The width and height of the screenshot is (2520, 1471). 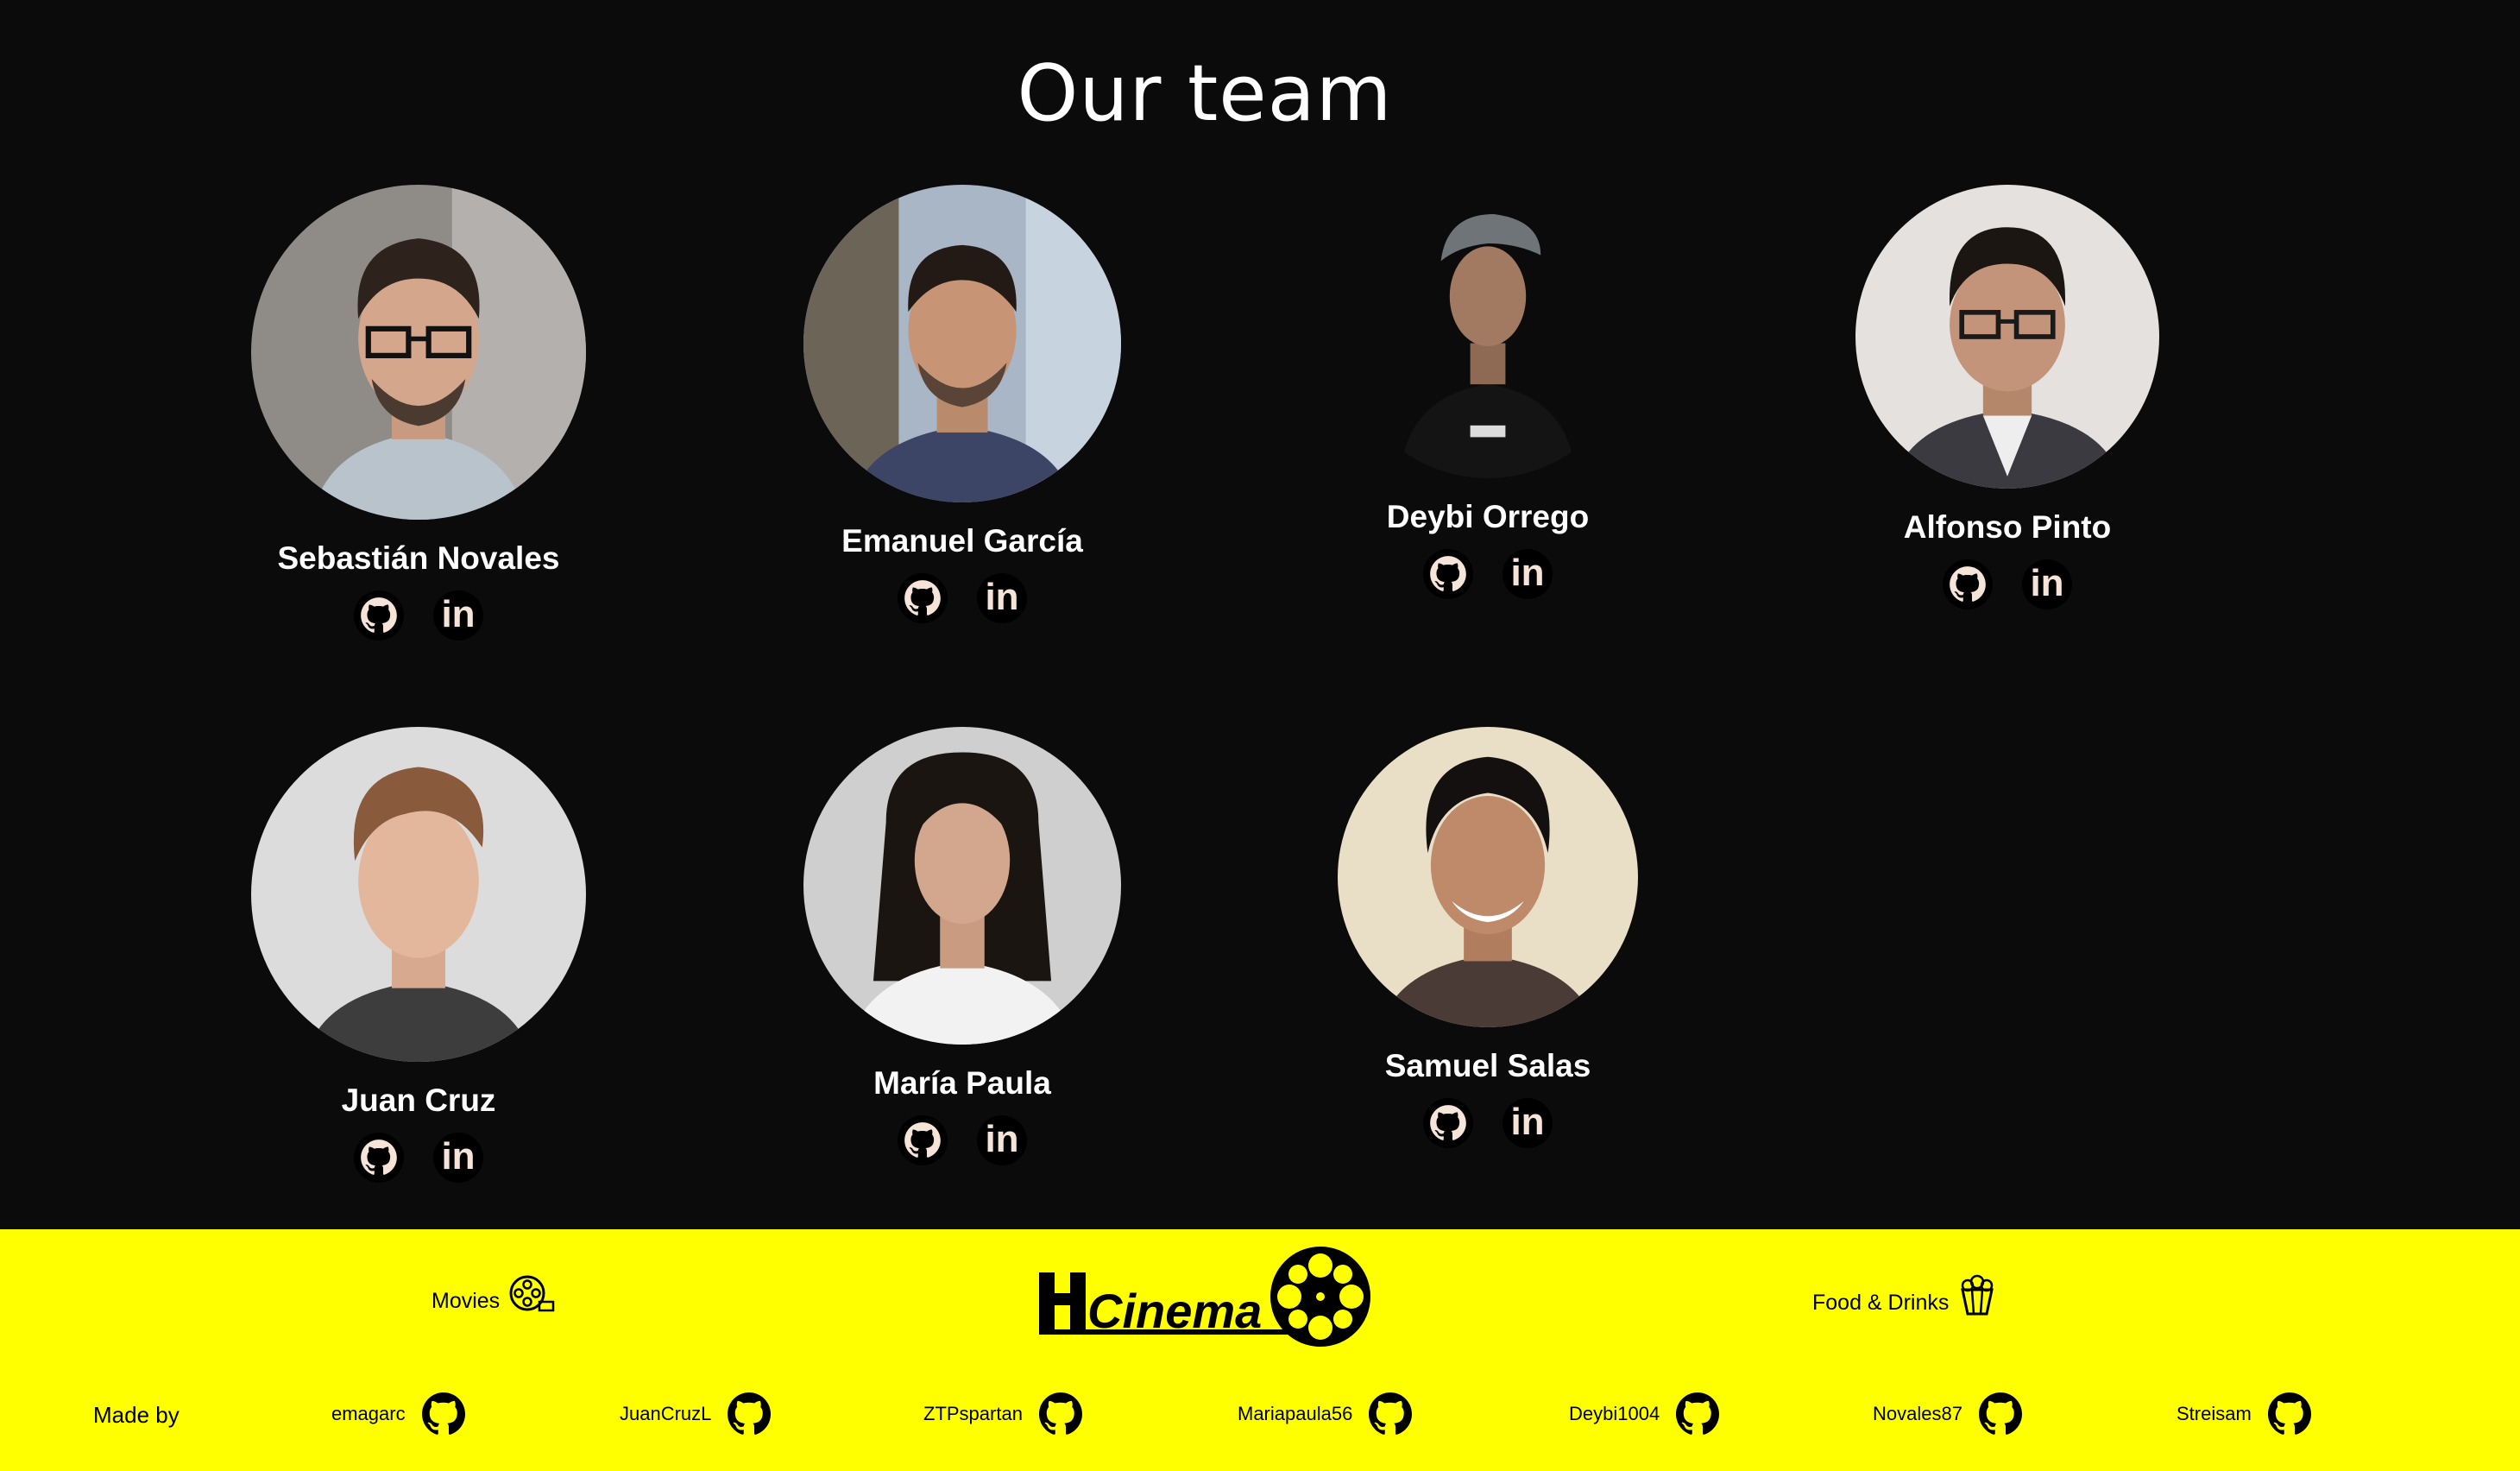 I want to click on team-member-card: Samuel Salas in, so click(x=1488, y=937).